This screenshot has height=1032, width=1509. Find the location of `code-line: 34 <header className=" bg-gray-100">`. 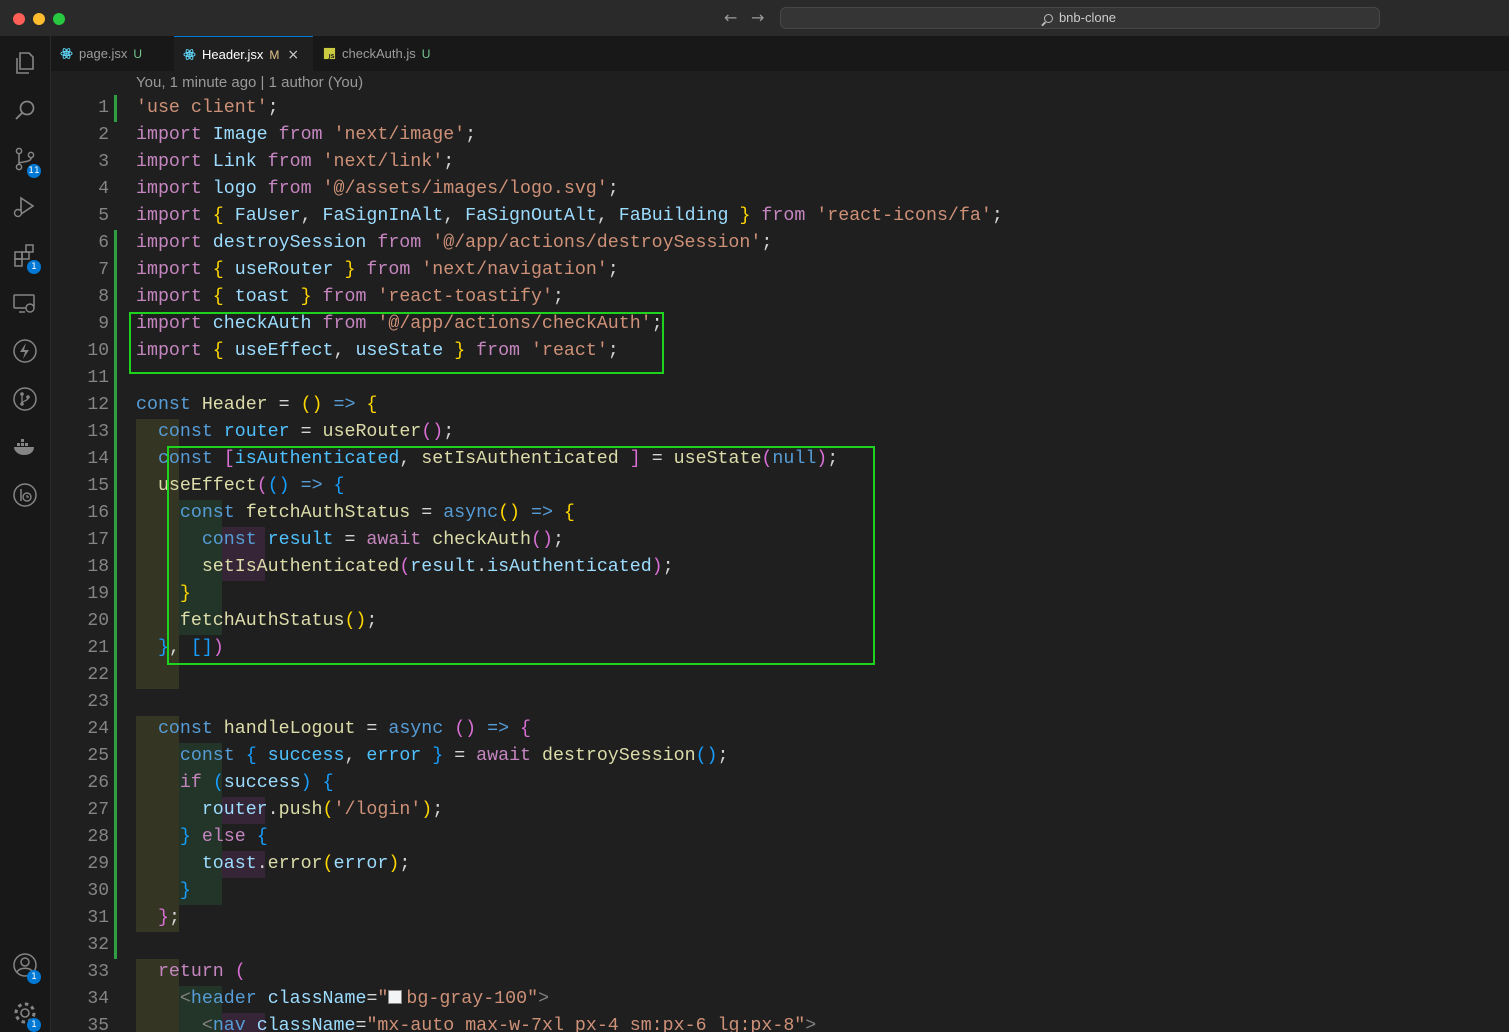

code-line: 34 <header className=" bg-gray-100"> is located at coordinates (780, 999).